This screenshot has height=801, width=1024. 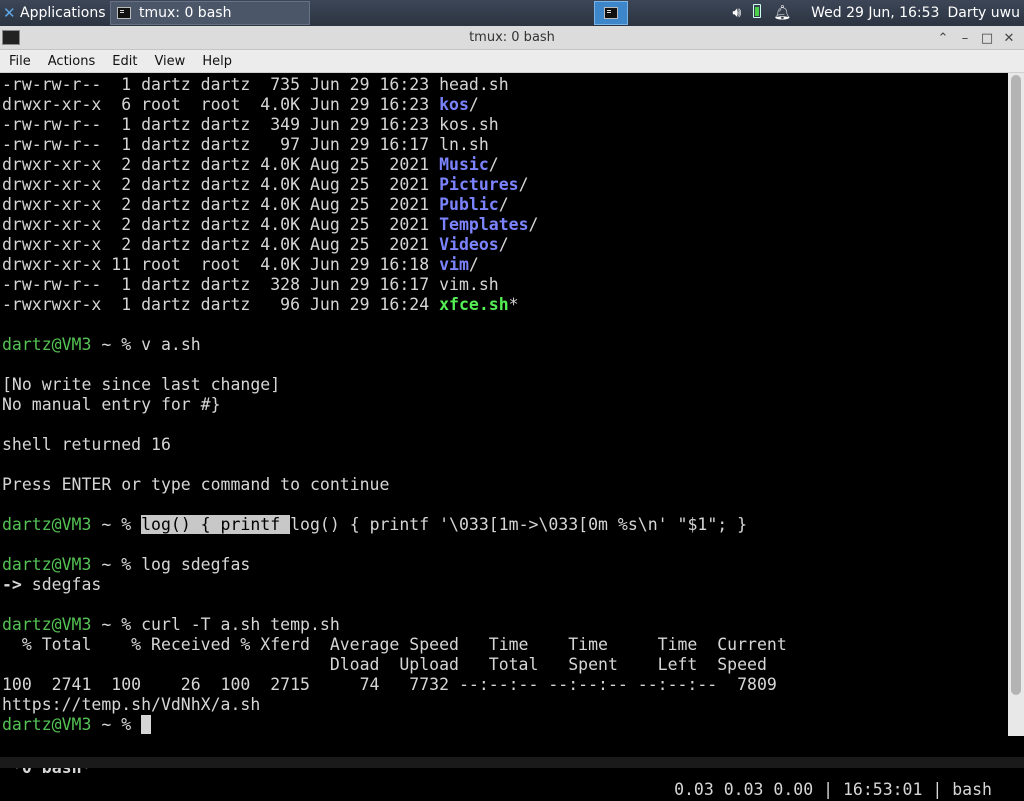 I want to click on xfce-logo-icon: ✕, so click(x=9, y=13).